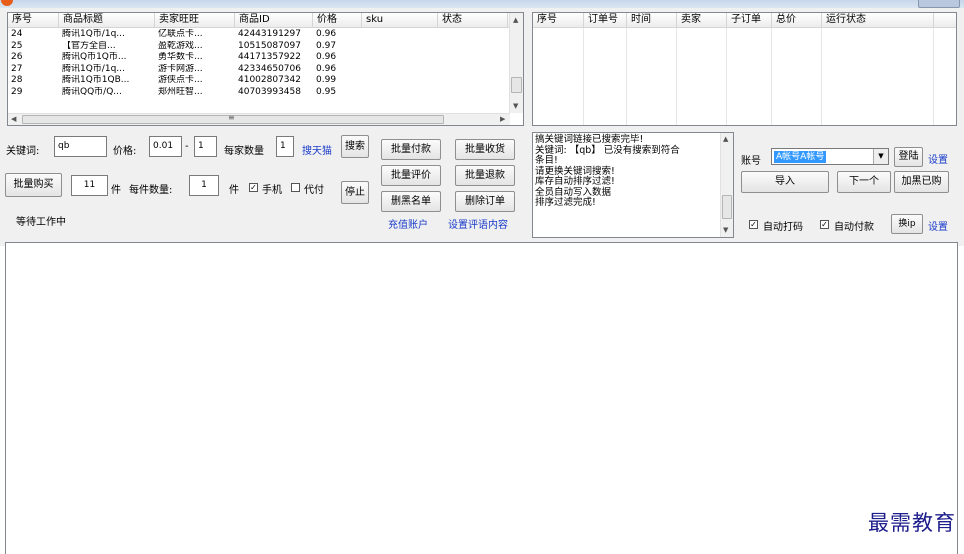 The width and height of the screenshot is (964, 554). I want to click on table-row: 24 腾讯1Q币/1q... 亿联点卡... 42443191297 0.96, so click(258, 34).